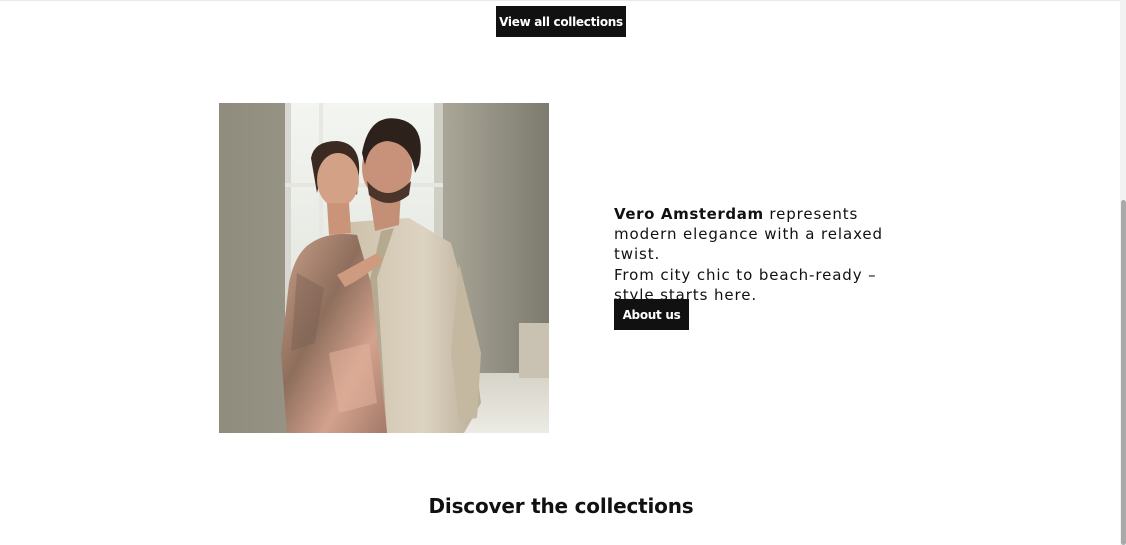 This screenshot has height=545, width=1126. Describe the element at coordinates (561, 21) in the screenshot. I see `view-all-collections-button: View all collections` at that location.